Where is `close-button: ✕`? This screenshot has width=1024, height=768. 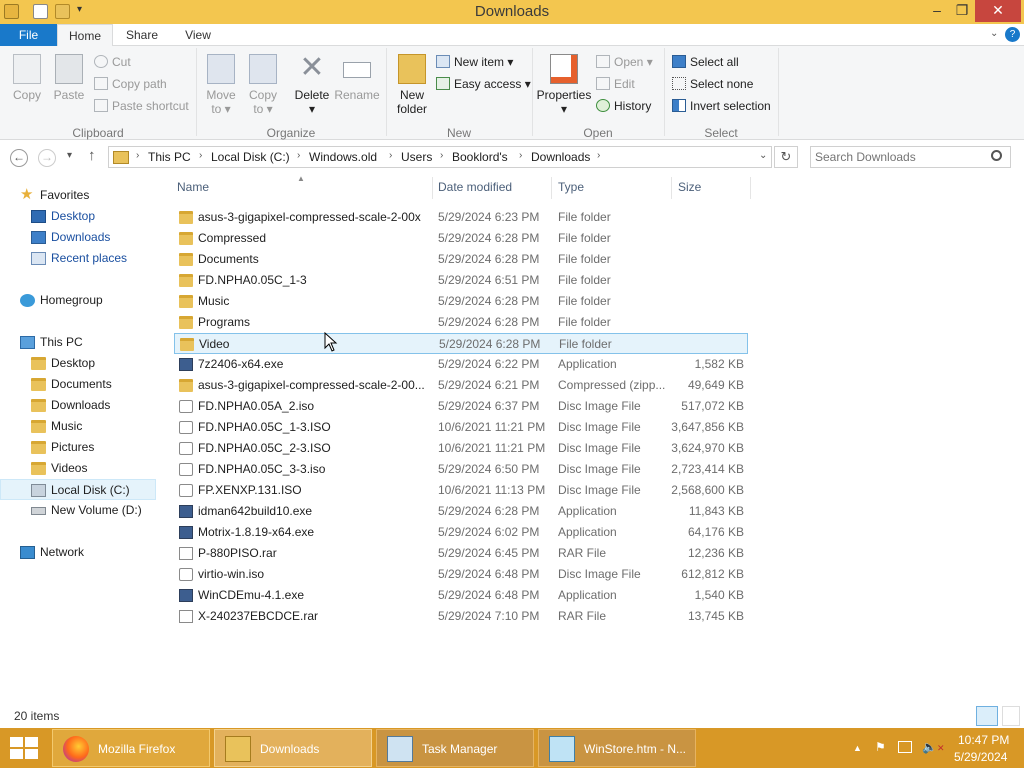 close-button: ✕ is located at coordinates (998, 11).